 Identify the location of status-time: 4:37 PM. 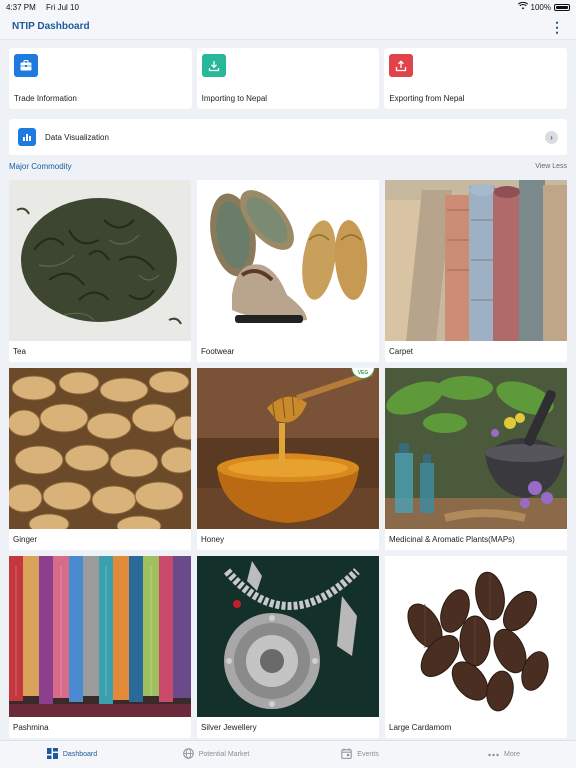
(21, 7).